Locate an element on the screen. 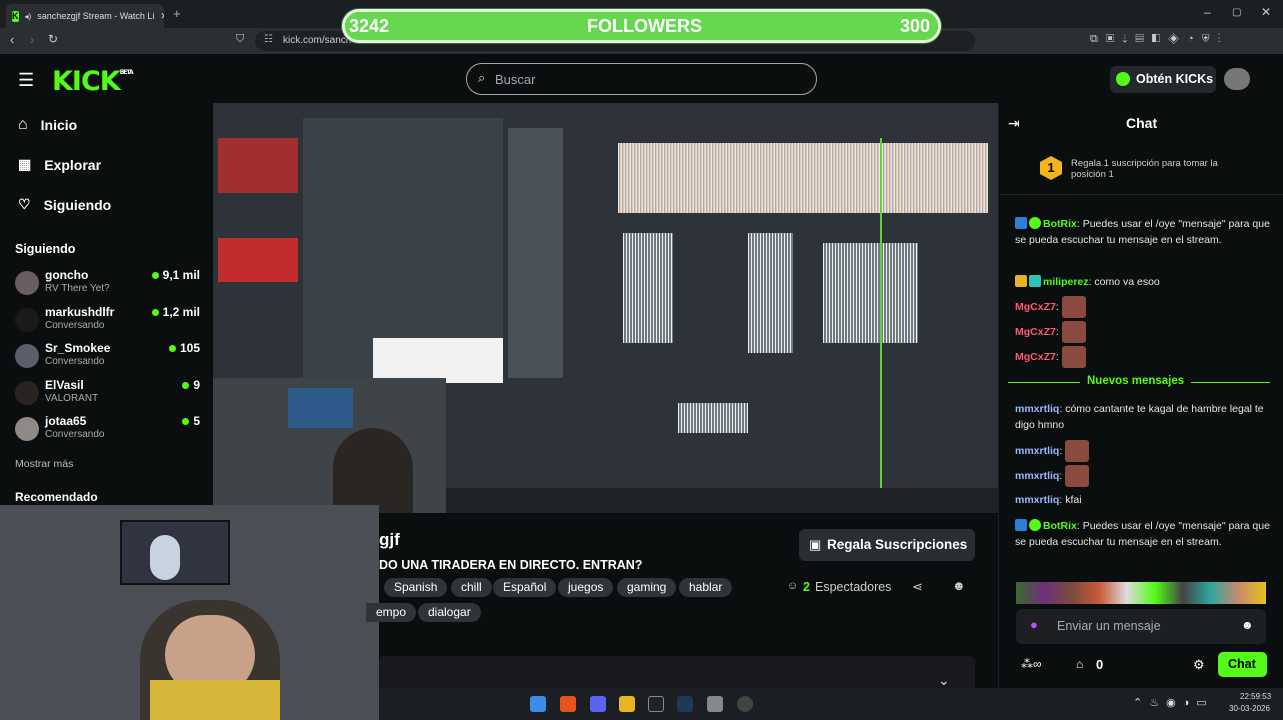 The image size is (1283, 720). kick-logo: KICKBETA is located at coordinates (93, 81).